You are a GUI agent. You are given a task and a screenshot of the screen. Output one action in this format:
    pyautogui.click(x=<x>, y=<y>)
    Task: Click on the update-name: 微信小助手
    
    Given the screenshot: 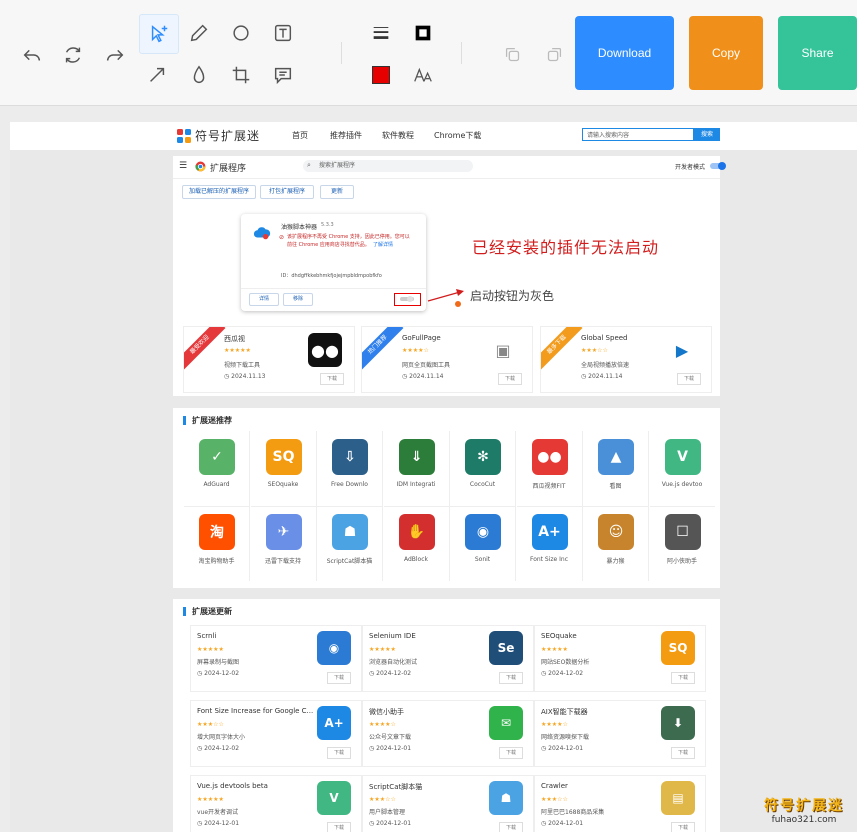 What is the action you would take?
    pyautogui.click(x=386, y=712)
    